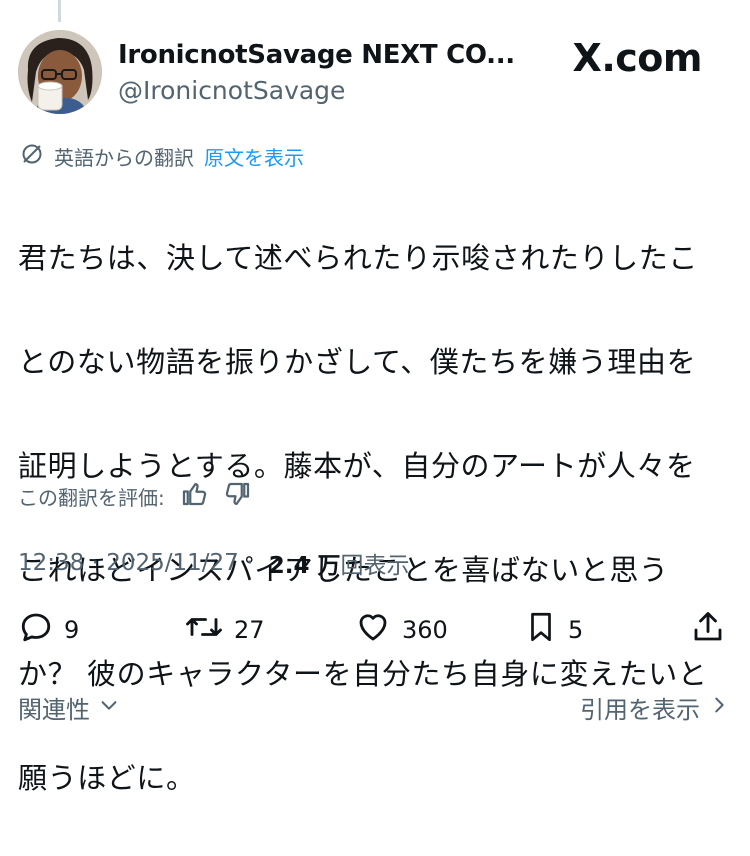 The image size is (750, 856). I want to click on share-icon, so click(708, 630).